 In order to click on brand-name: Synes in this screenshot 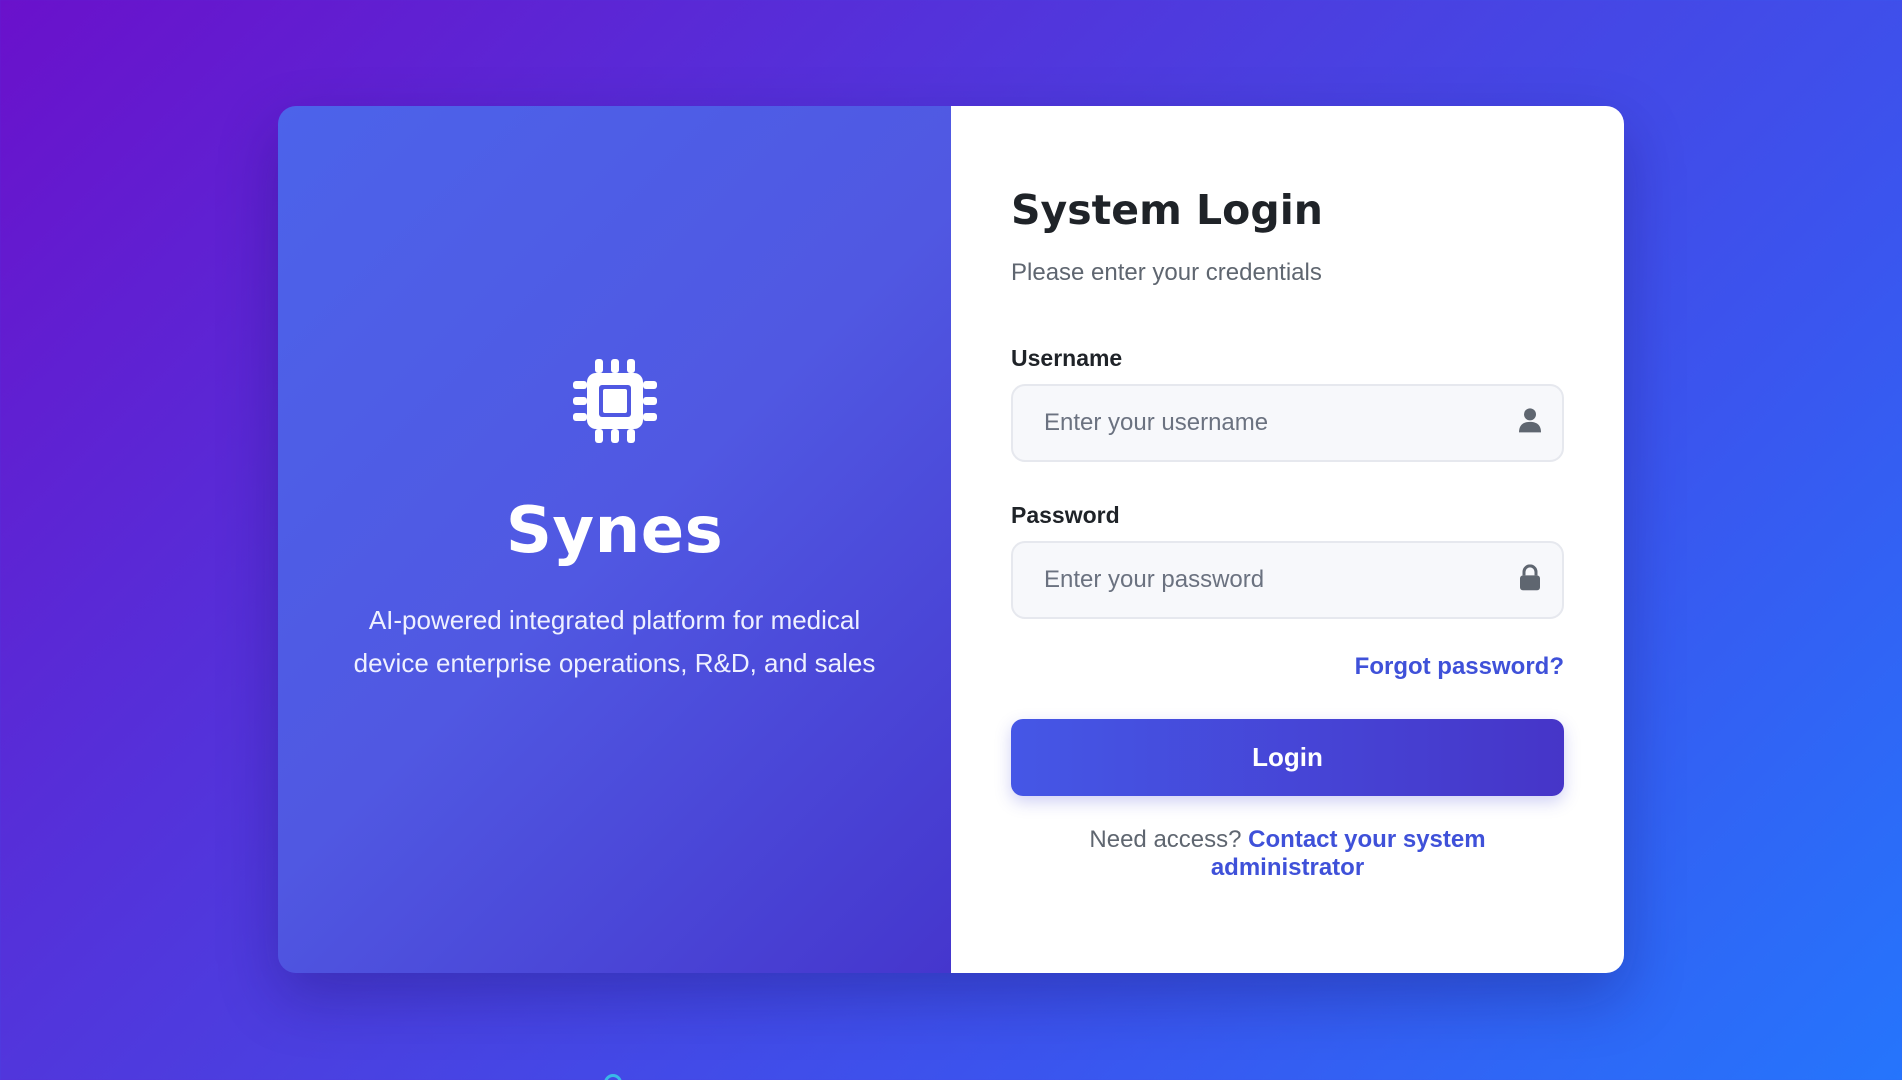, I will do `click(614, 530)`.